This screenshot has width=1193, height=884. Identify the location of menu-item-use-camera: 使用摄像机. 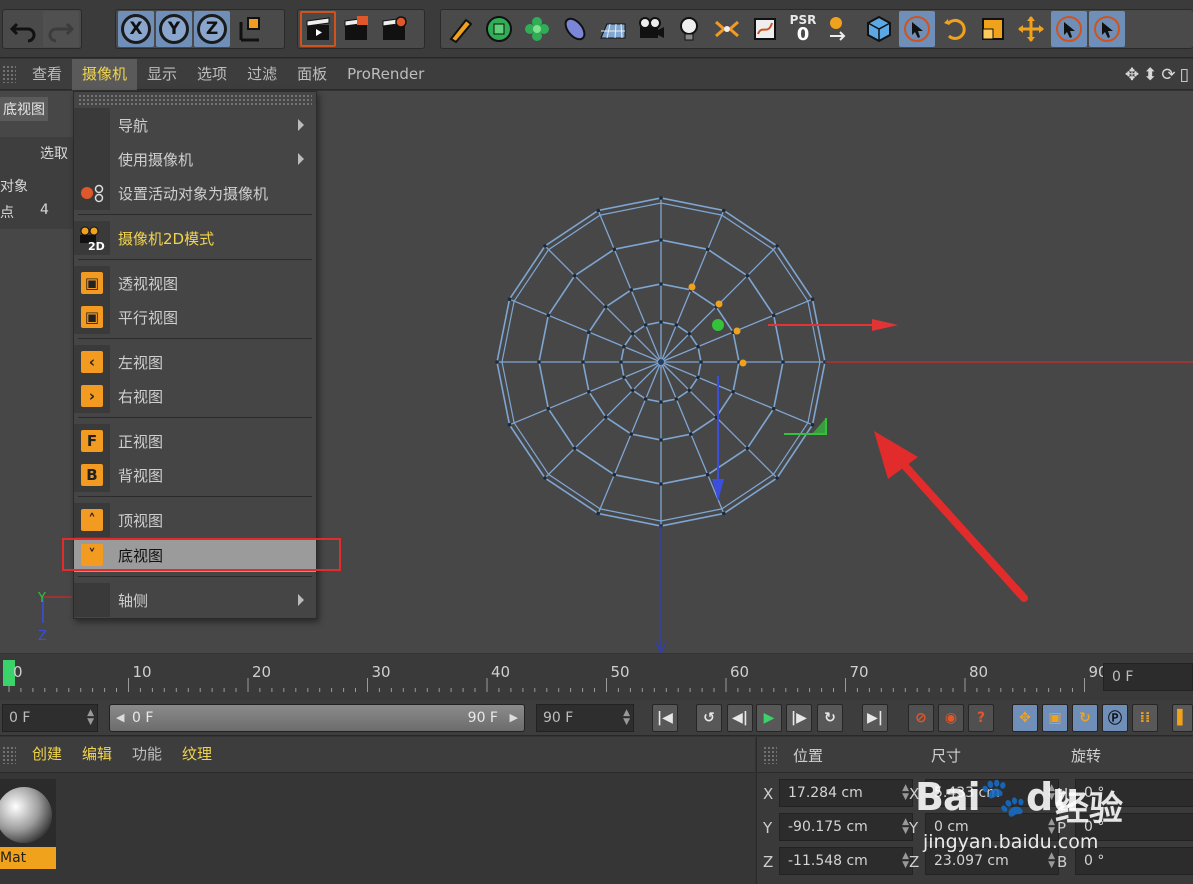
(195, 159).